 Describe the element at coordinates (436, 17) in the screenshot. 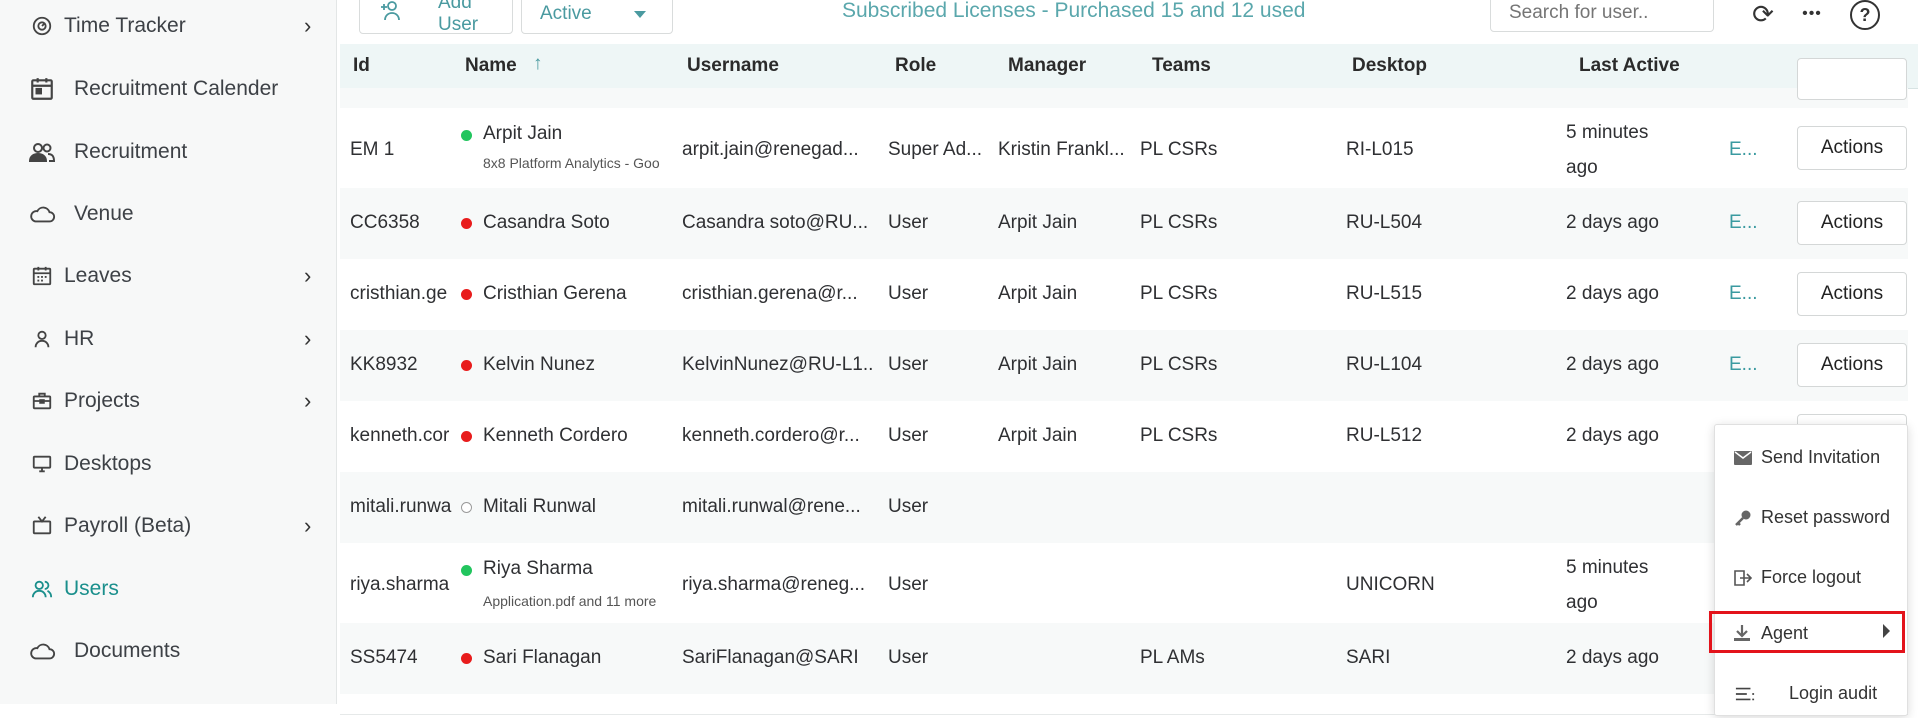

I see `add-user-button: Add User` at that location.